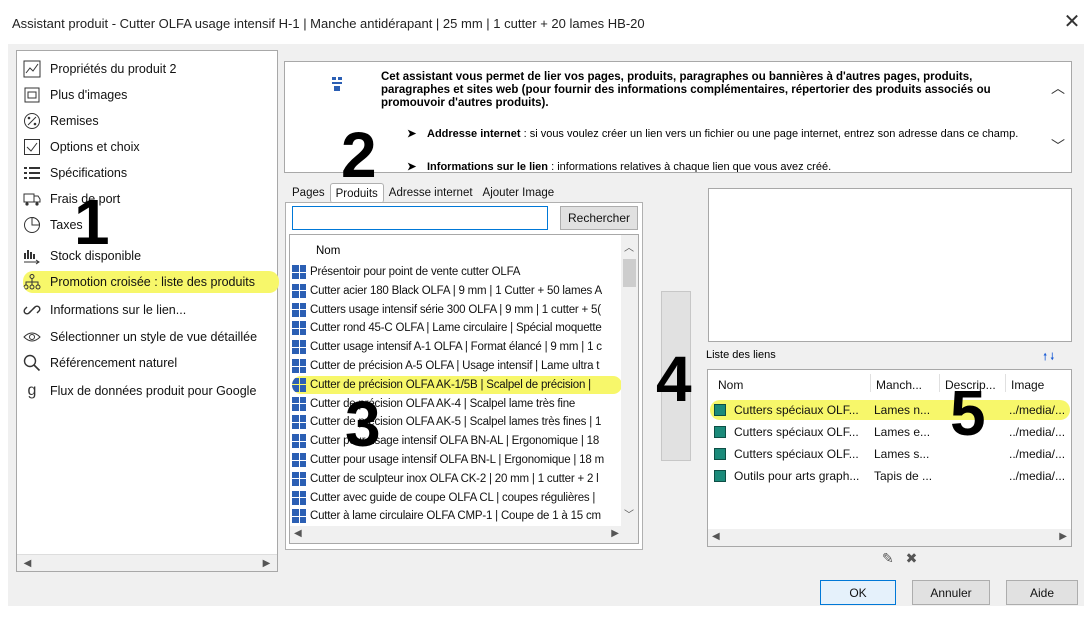 Image resolution: width=1084 pixels, height=617 pixels. I want to click on truck-icon, so click(32, 199).